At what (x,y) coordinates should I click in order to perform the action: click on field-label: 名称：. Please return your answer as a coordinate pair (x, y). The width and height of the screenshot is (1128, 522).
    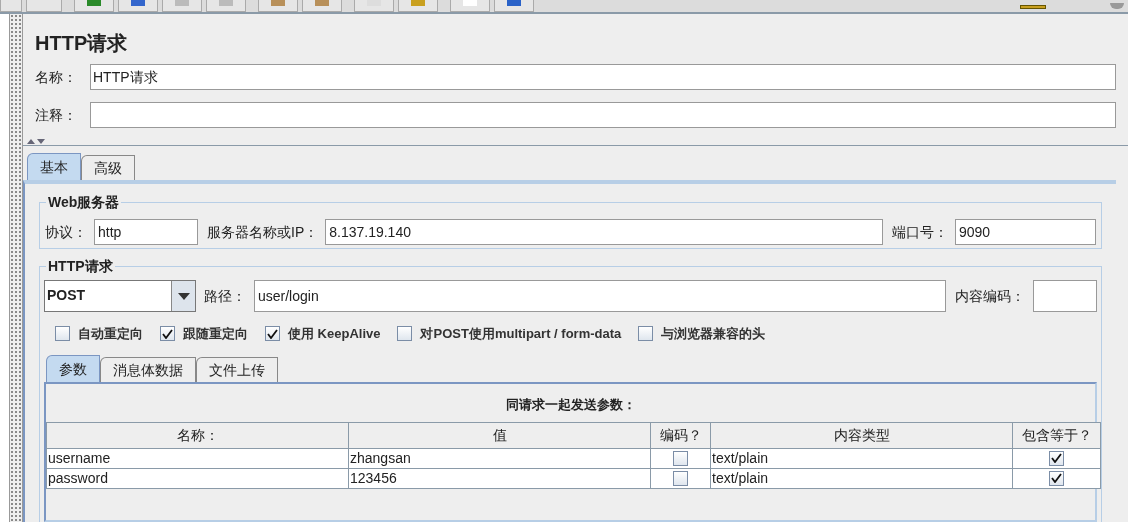
    Looking at the image, I should click on (56, 77).